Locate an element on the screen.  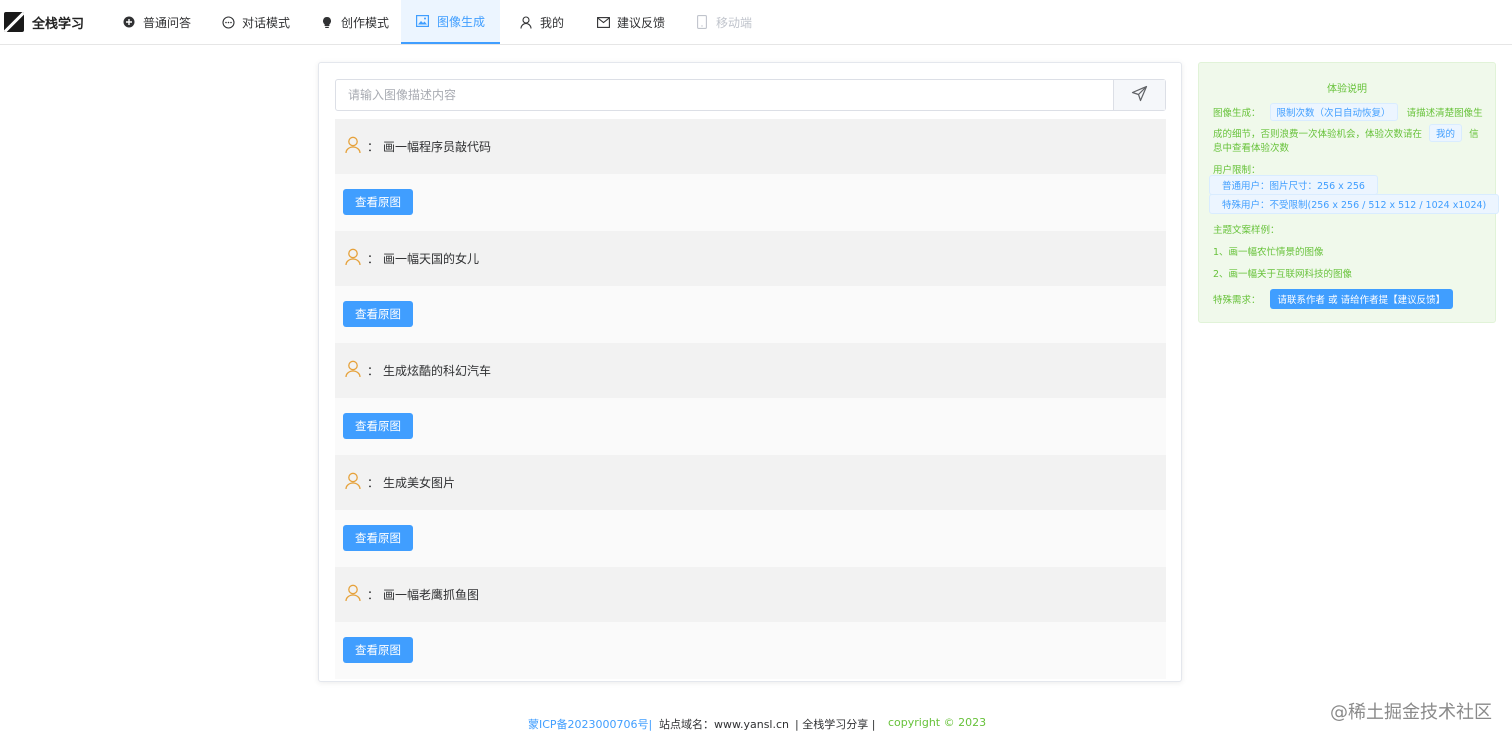
send-icon is located at coordinates (1139, 95).